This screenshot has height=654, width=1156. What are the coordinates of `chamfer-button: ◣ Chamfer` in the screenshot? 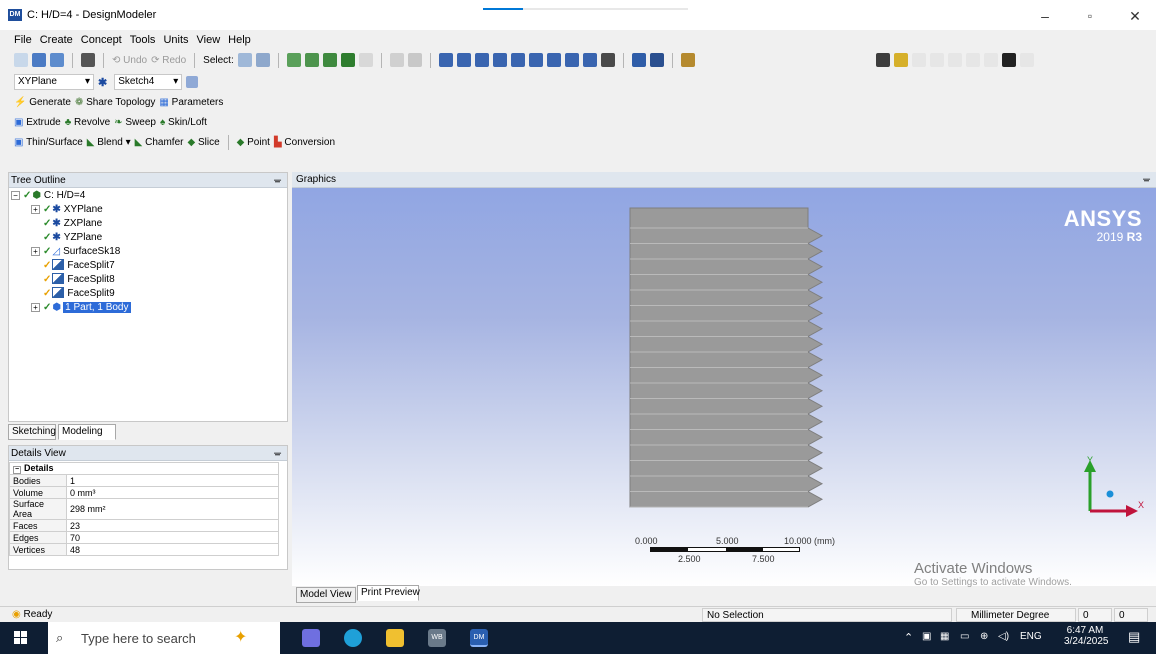 It's located at (159, 142).